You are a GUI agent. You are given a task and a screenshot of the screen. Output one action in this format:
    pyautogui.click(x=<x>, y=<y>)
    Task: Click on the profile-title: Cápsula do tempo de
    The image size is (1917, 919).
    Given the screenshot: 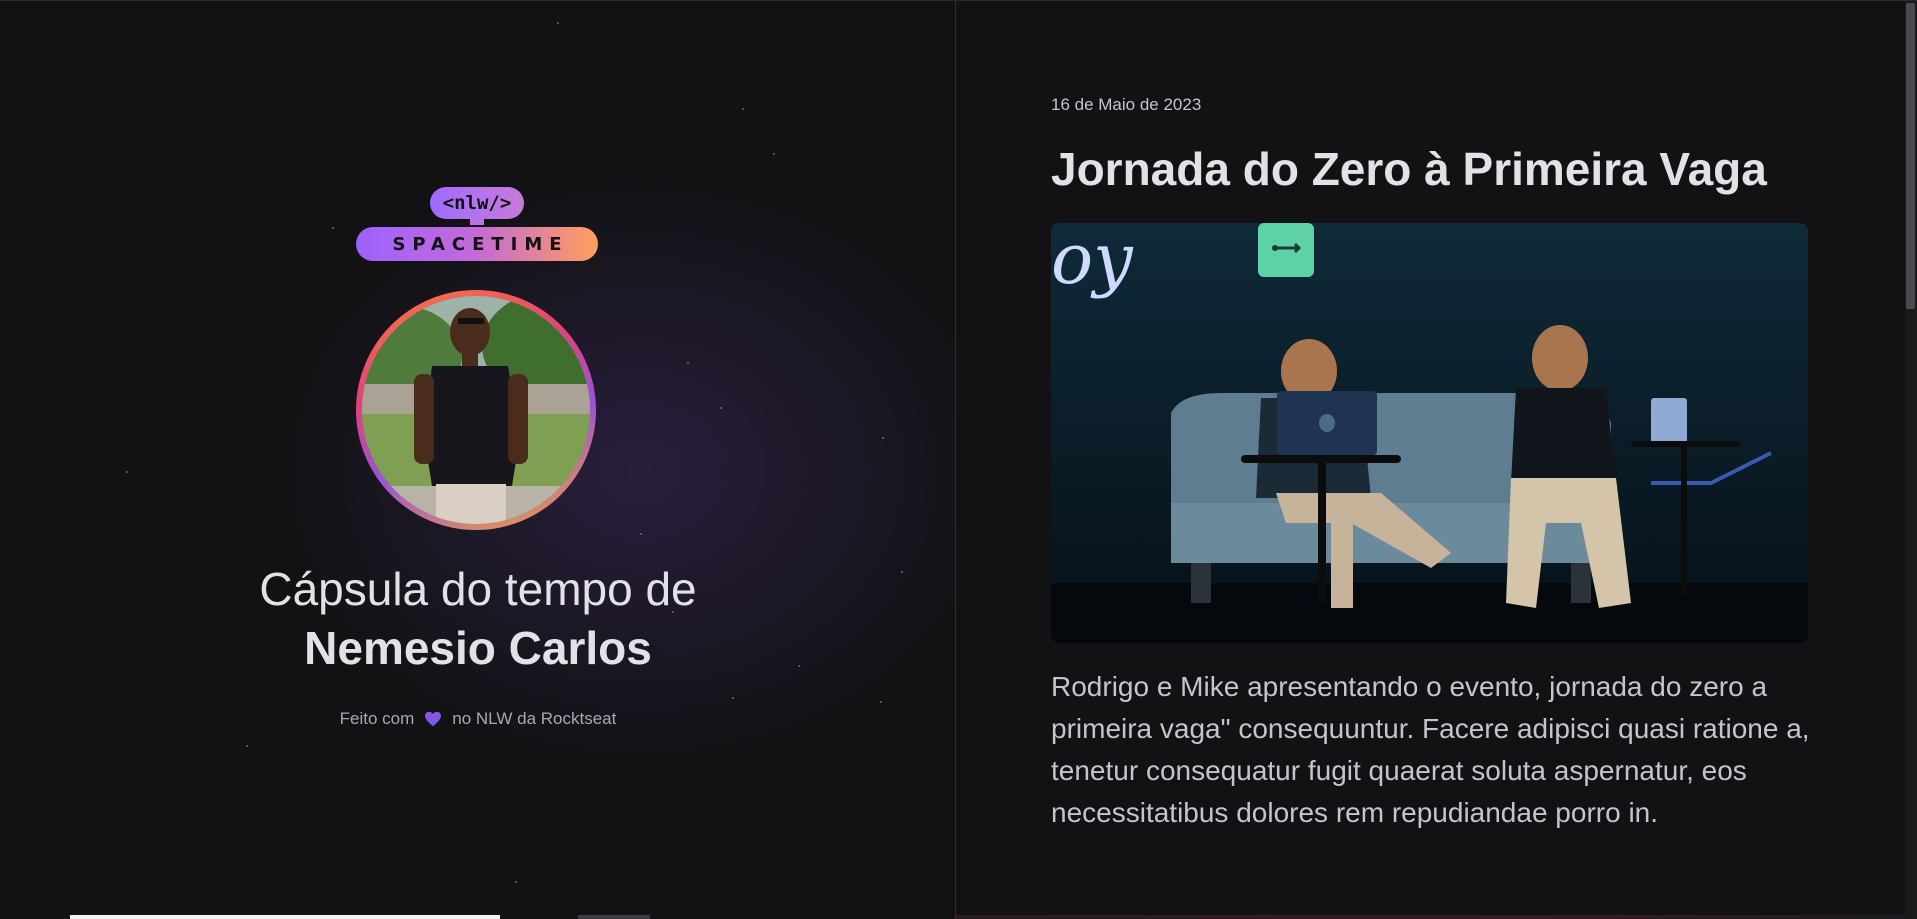 What is the action you would take?
    pyautogui.click(x=478, y=589)
    